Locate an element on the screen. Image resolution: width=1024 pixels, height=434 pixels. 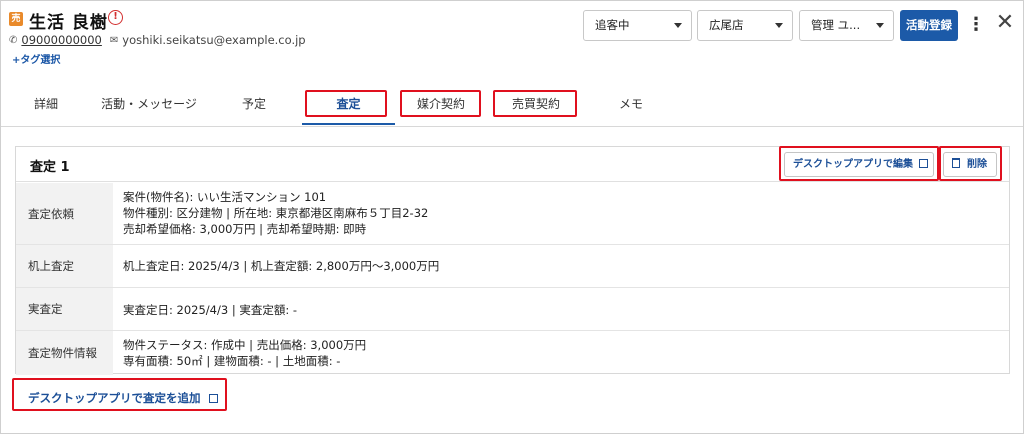
desk-assessment-line: 机上査定日: 2025/4/3 | 机上査定額: 2,800万円〜3,000万円 is located at coordinates (281, 266).